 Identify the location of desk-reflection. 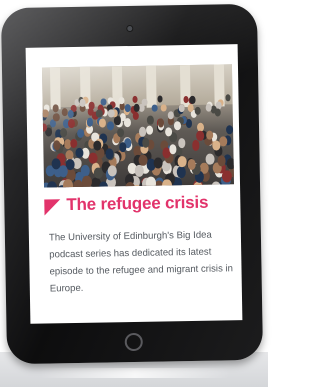
(135, 373).